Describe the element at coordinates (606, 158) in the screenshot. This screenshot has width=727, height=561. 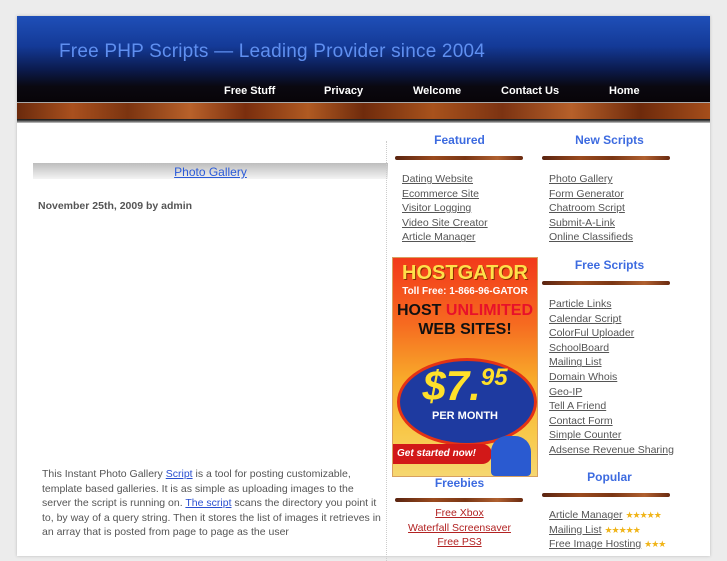
I see `new-scripts-rule` at that location.